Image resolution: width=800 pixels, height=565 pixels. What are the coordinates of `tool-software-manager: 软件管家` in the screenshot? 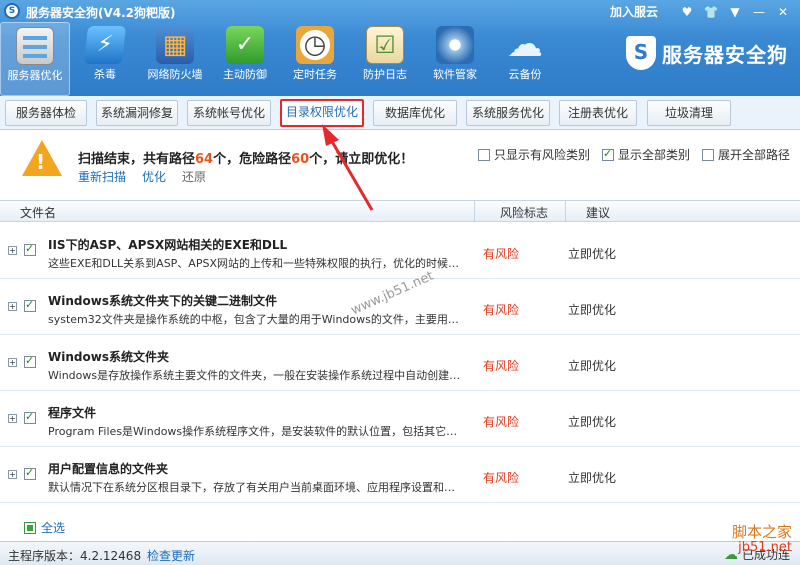 It's located at (455, 59).